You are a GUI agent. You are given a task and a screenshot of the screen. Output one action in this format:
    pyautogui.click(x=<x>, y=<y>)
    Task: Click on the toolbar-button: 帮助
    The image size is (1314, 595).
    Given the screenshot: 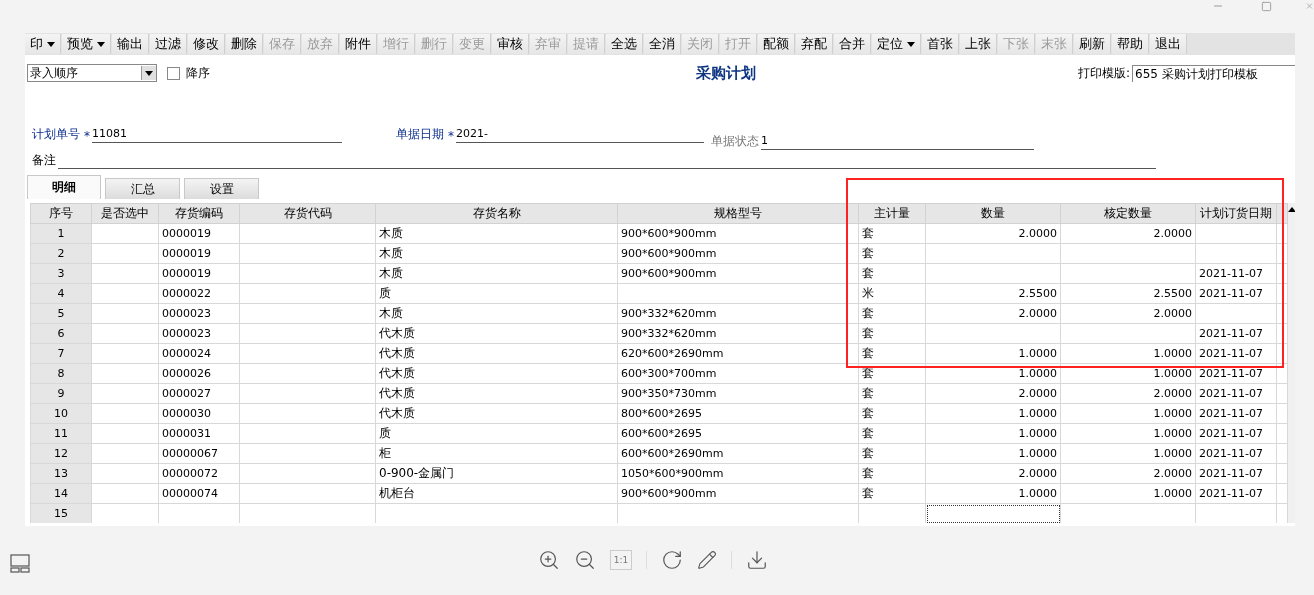 What is the action you would take?
    pyautogui.click(x=1130, y=44)
    